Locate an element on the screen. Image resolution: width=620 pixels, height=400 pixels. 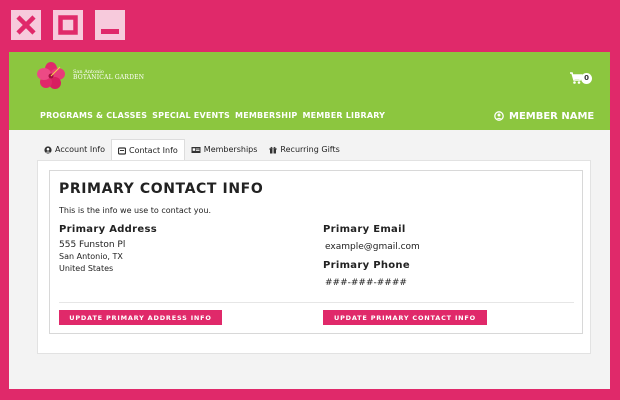
close-window-button is located at coordinates (26, 25).